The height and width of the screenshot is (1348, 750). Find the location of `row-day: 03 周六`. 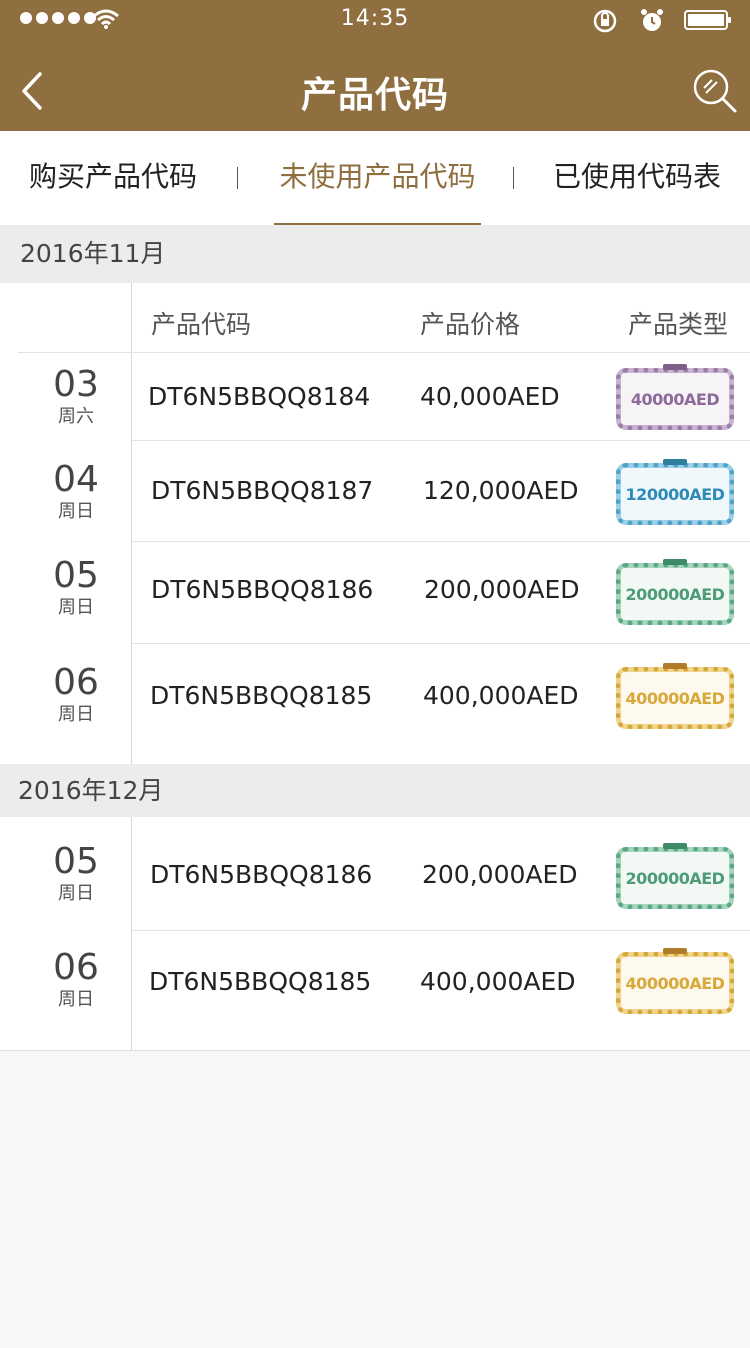

row-day: 03 周六 is located at coordinates (76, 397).